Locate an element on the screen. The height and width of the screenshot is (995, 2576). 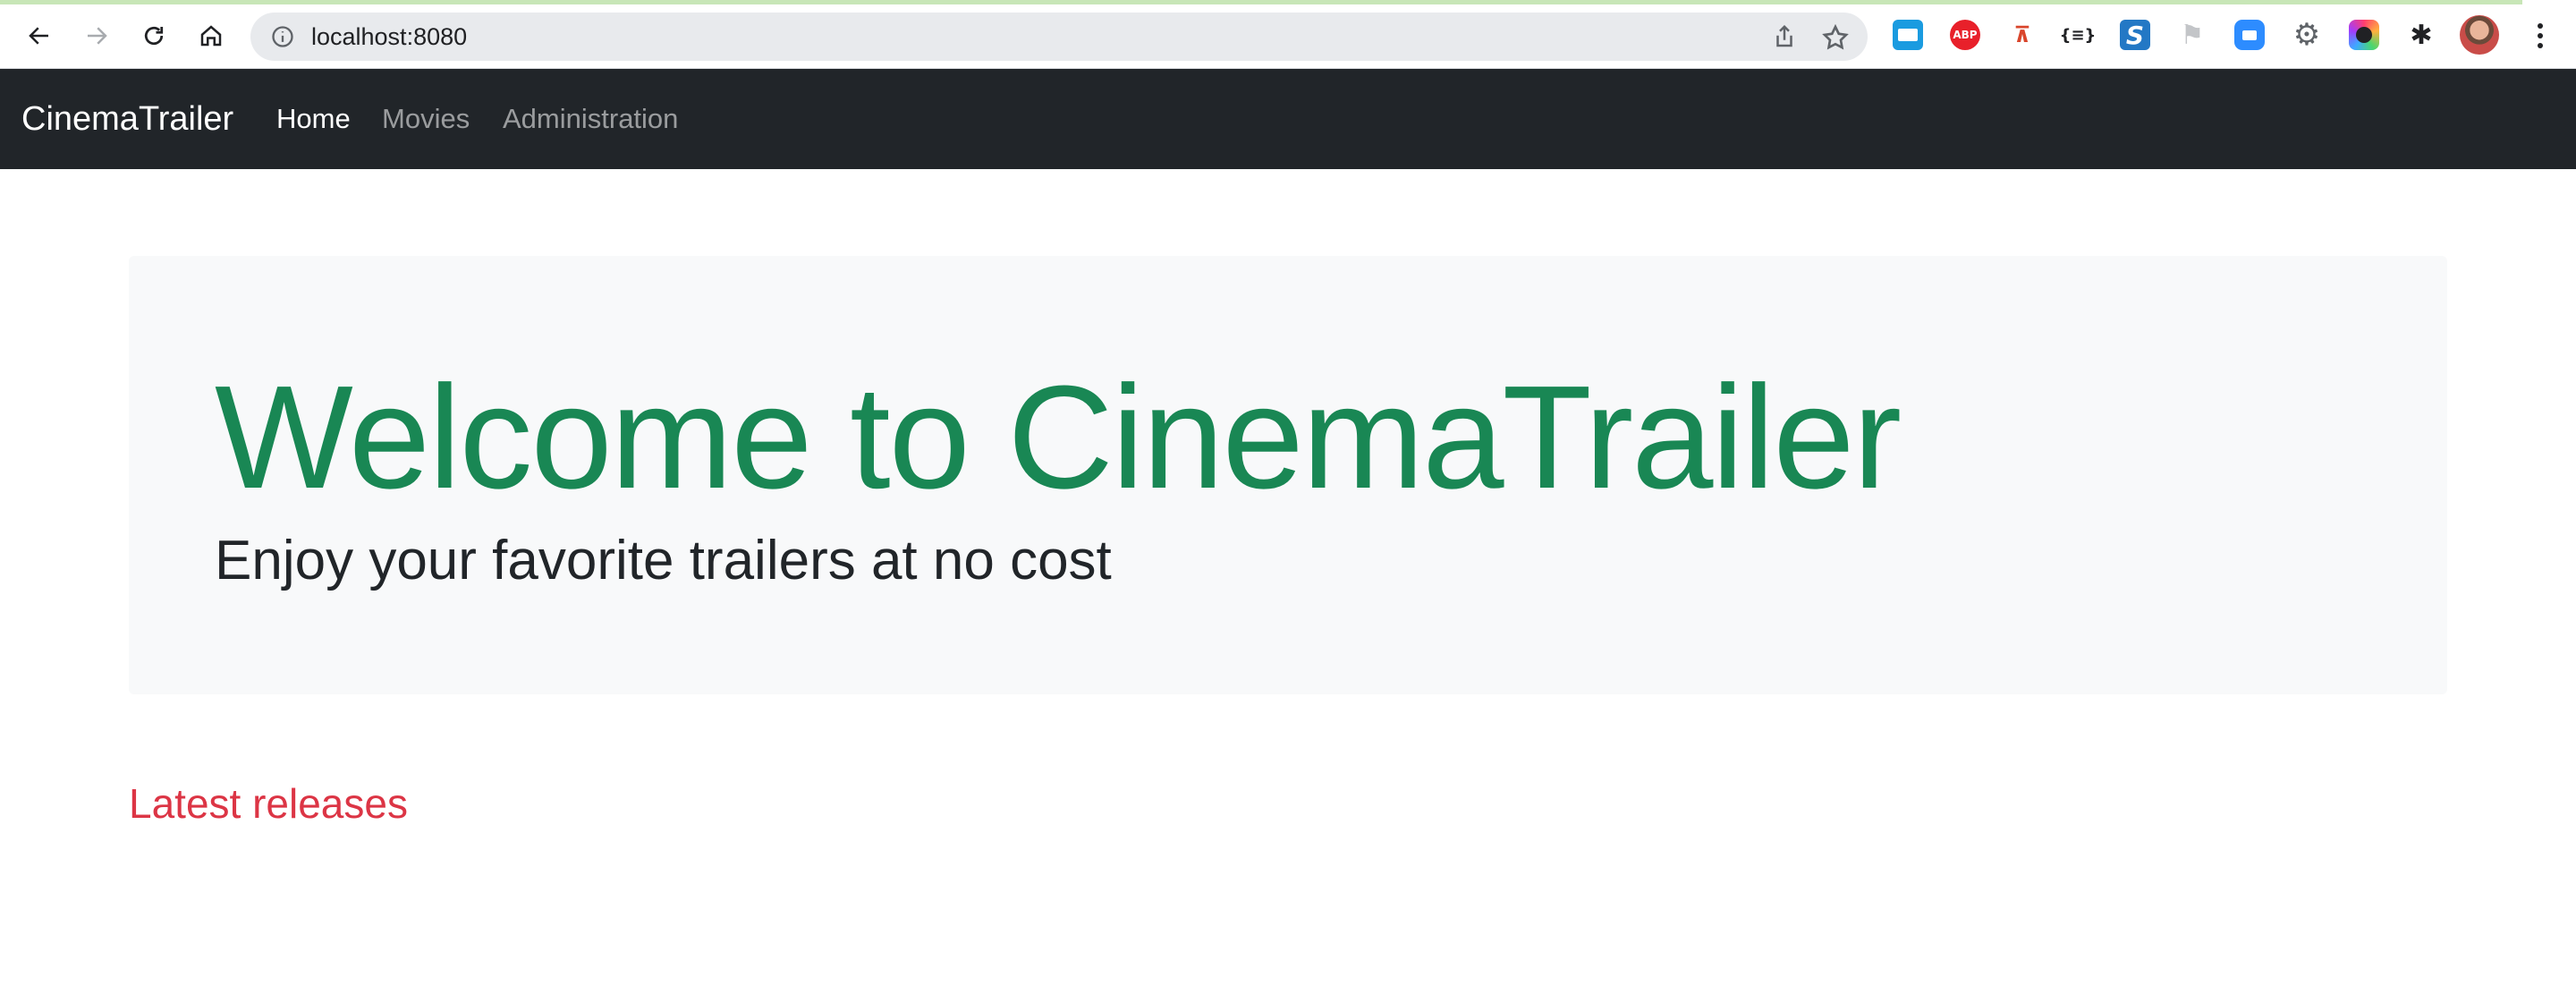
zoom-extension-icon is located at coordinates (2249, 35).